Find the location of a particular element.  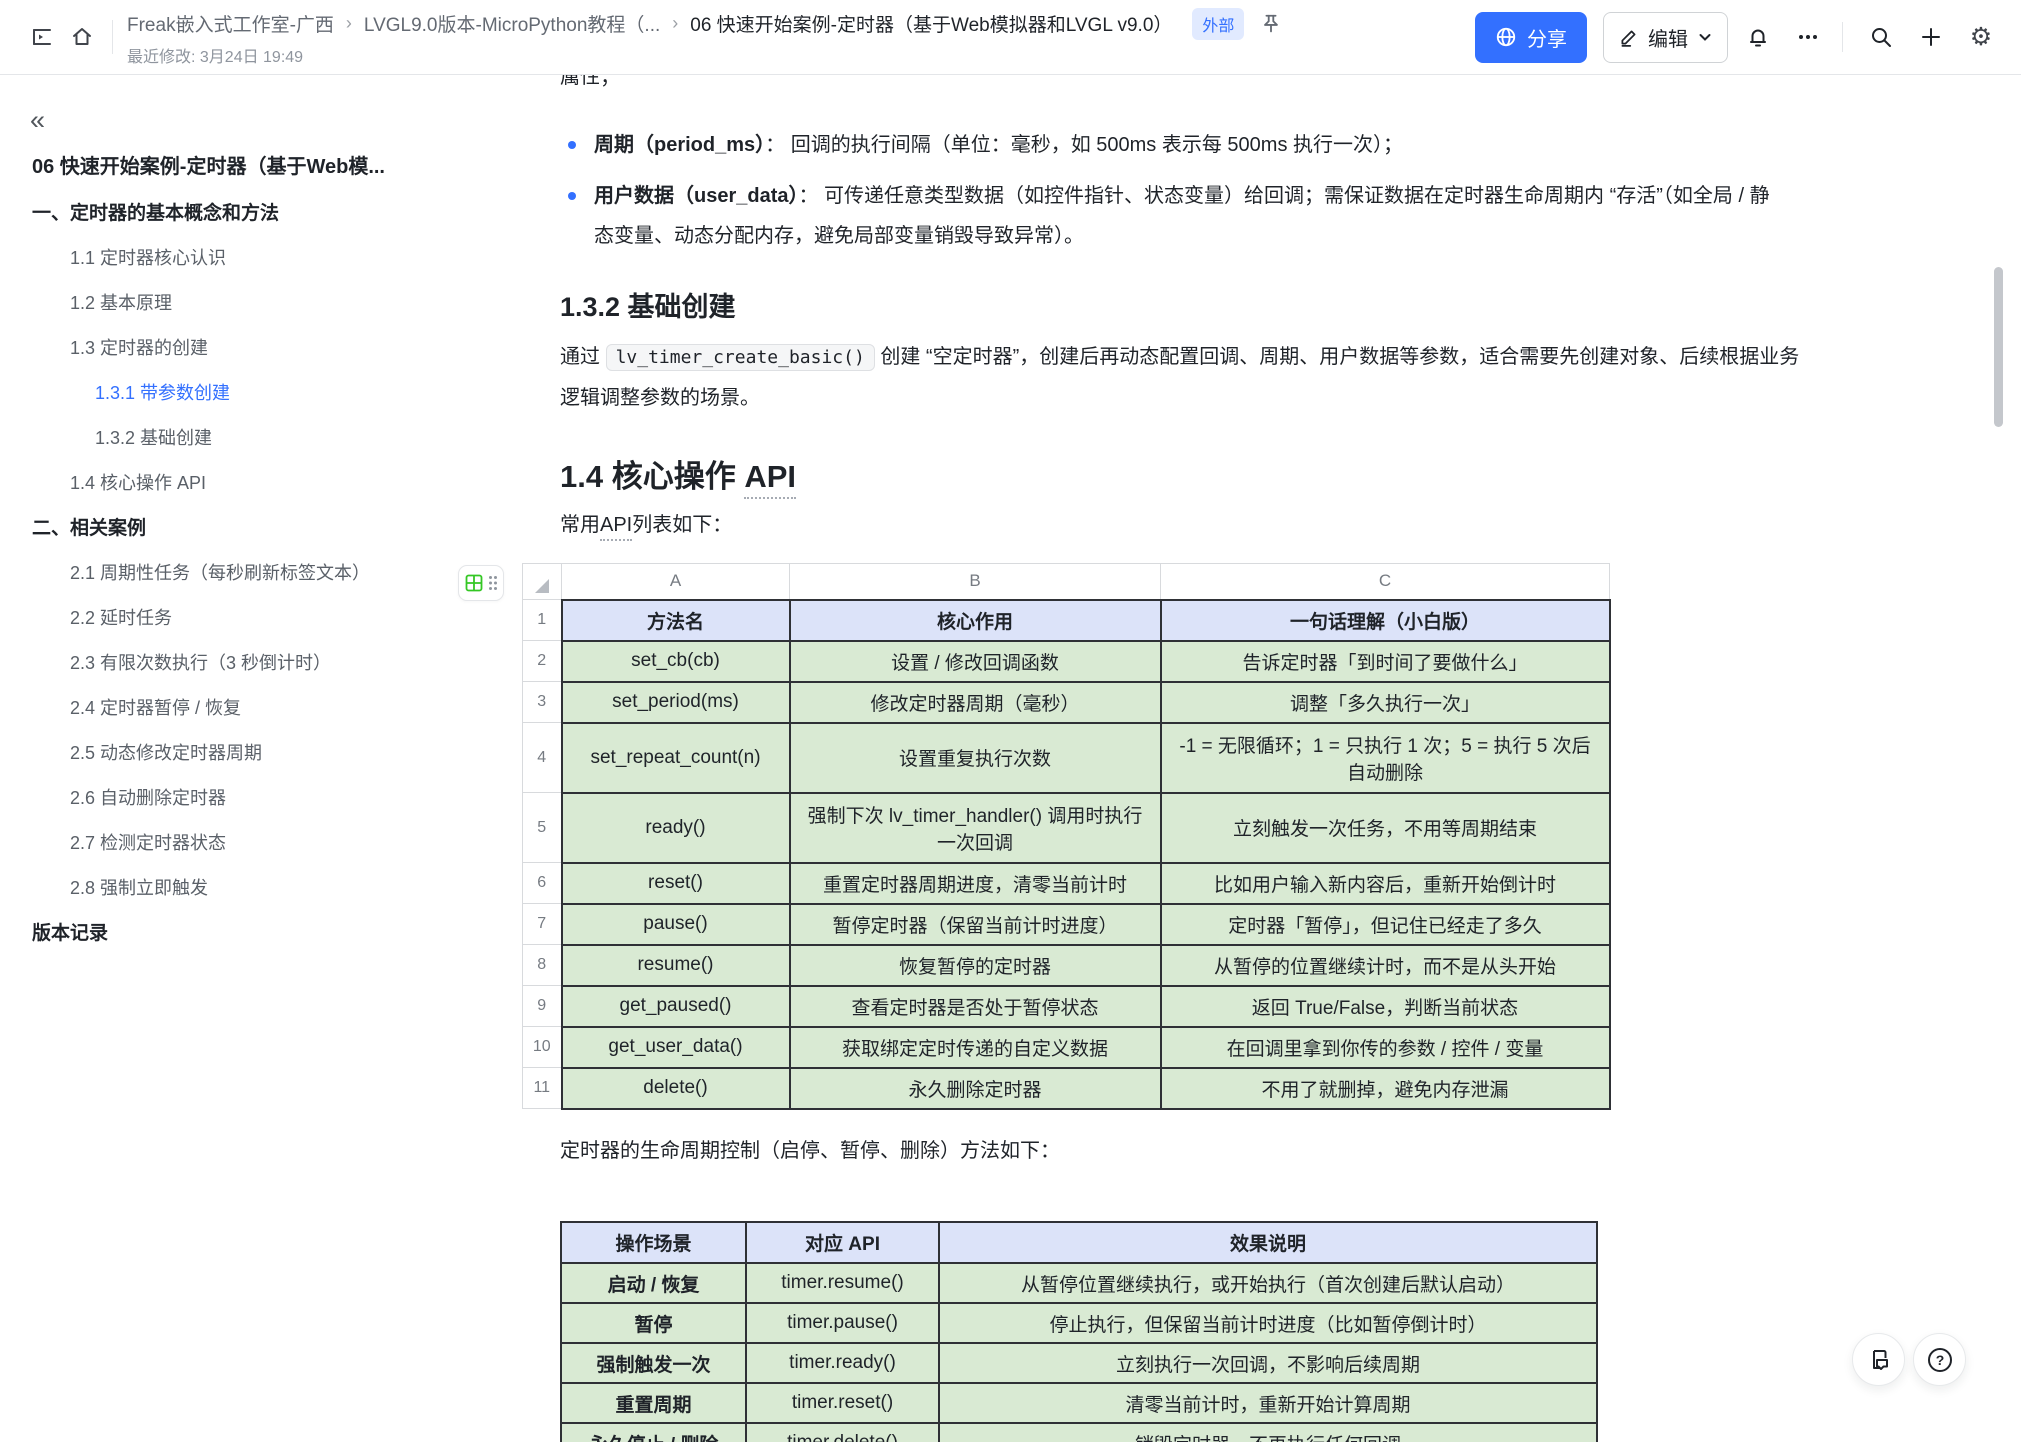

sheet-row-number: 1 is located at coordinates (542, 620).